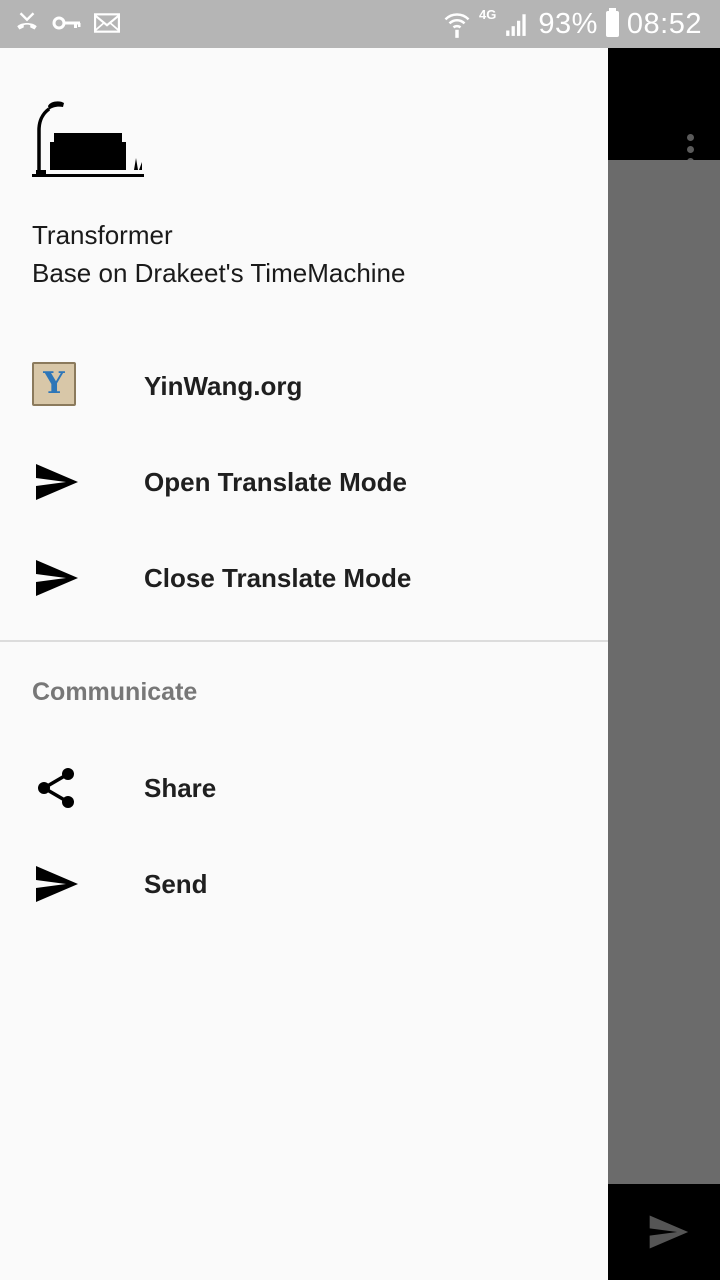 The image size is (720, 1280). What do you see at coordinates (568, 23) in the screenshot?
I see `battery-percent: 93%` at bounding box center [568, 23].